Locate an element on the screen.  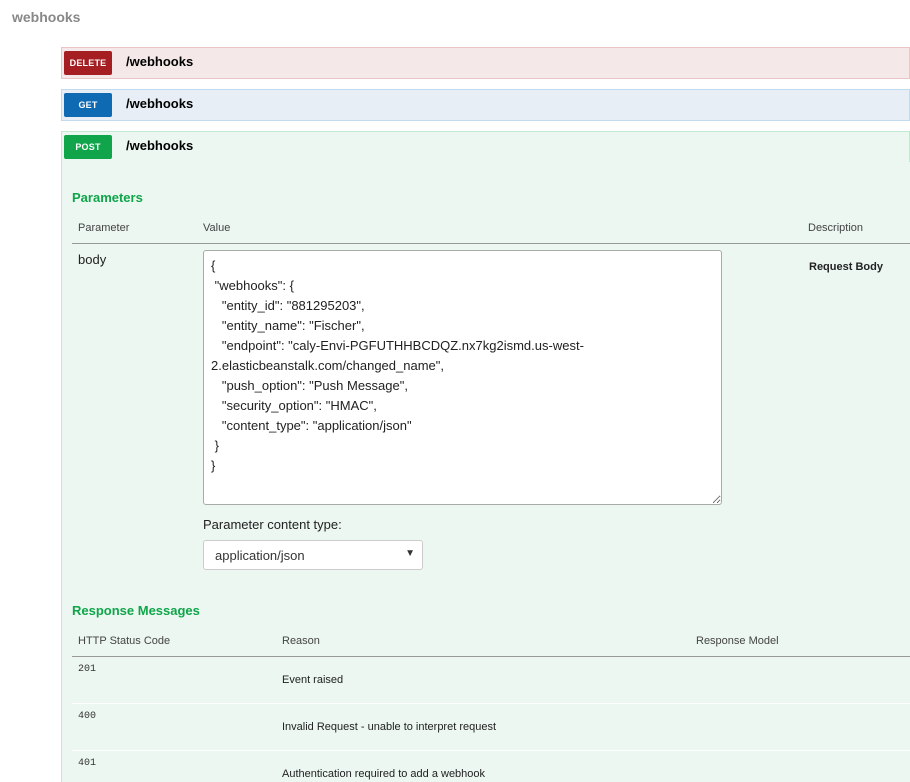
status-code: 400 is located at coordinates (87, 716).